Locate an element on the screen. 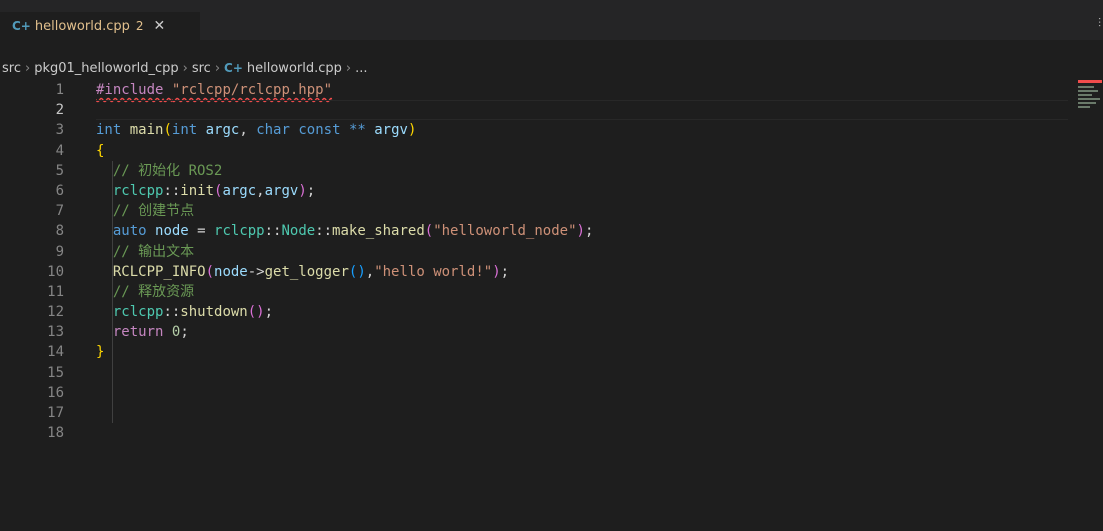 The height and width of the screenshot is (531, 1103). line-number: 7 is located at coordinates (59, 211).